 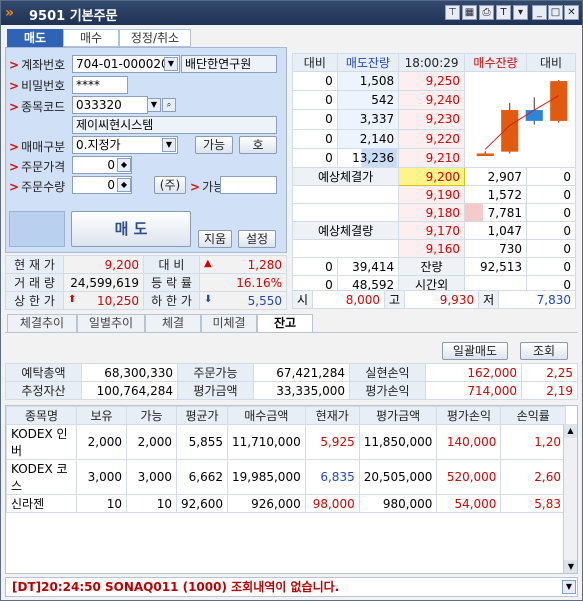 I want to click on app-logo-icon: », so click(x=10, y=13).